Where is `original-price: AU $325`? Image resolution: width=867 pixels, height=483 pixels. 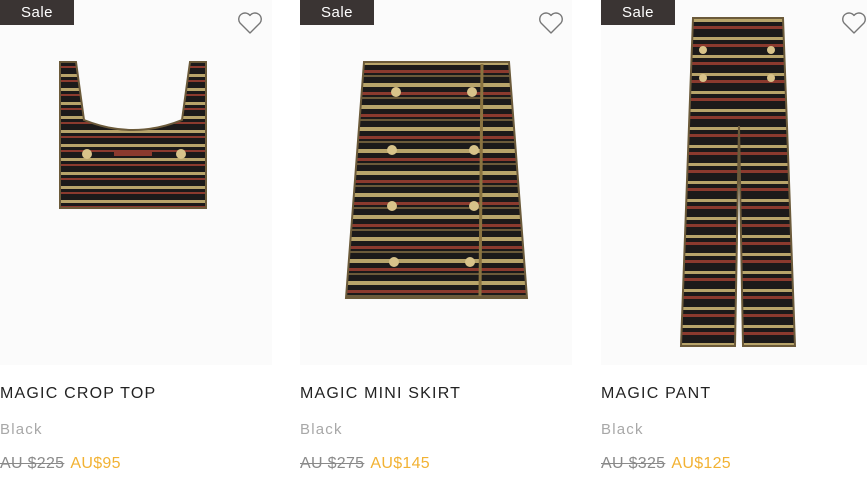
original-price: AU $325 is located at coordinates (633, 463).